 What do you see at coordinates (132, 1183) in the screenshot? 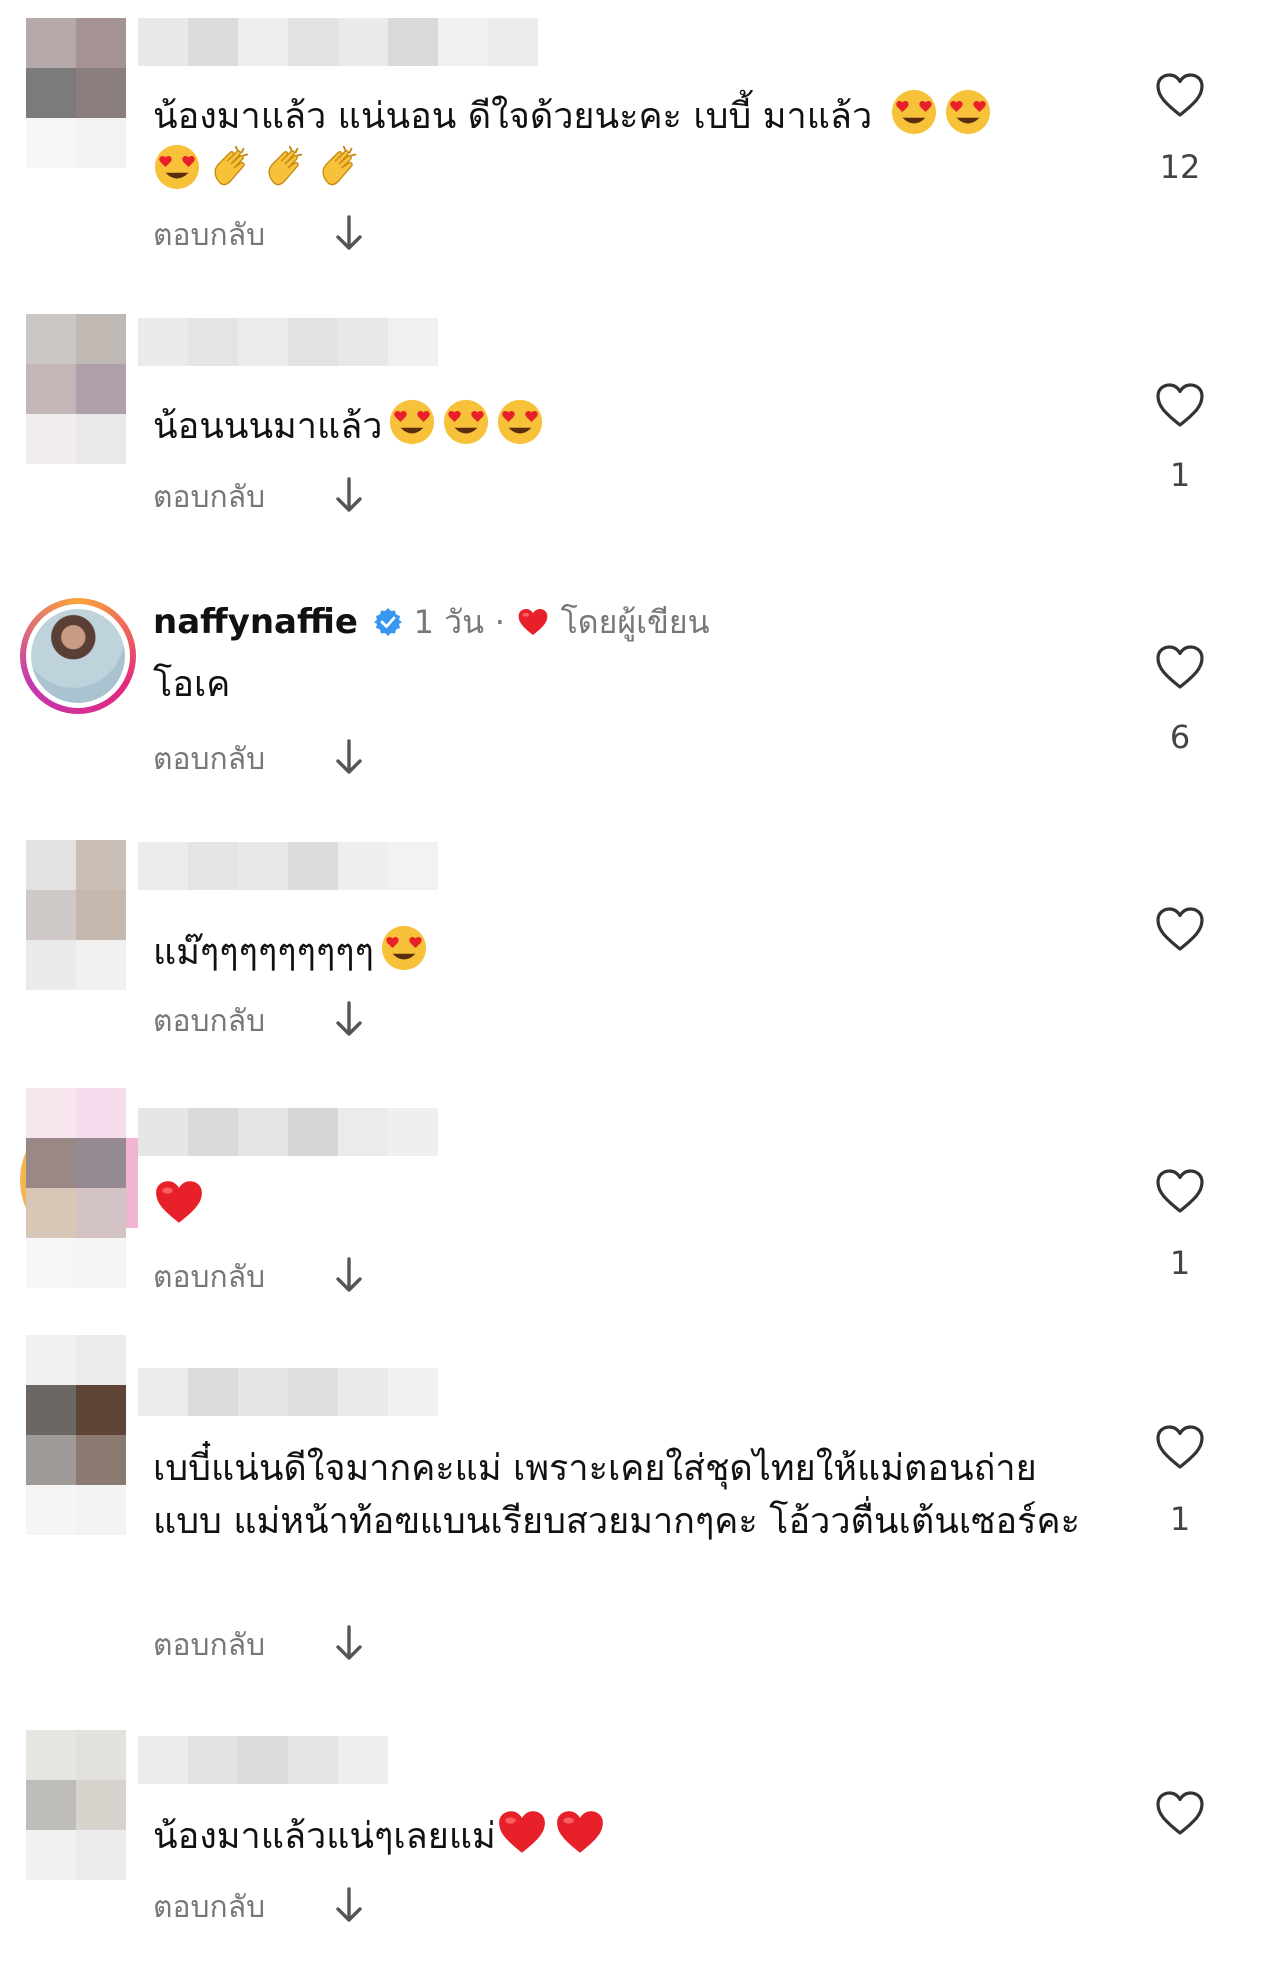
I see `avatar-edge` at bounding box center [132, 1183].